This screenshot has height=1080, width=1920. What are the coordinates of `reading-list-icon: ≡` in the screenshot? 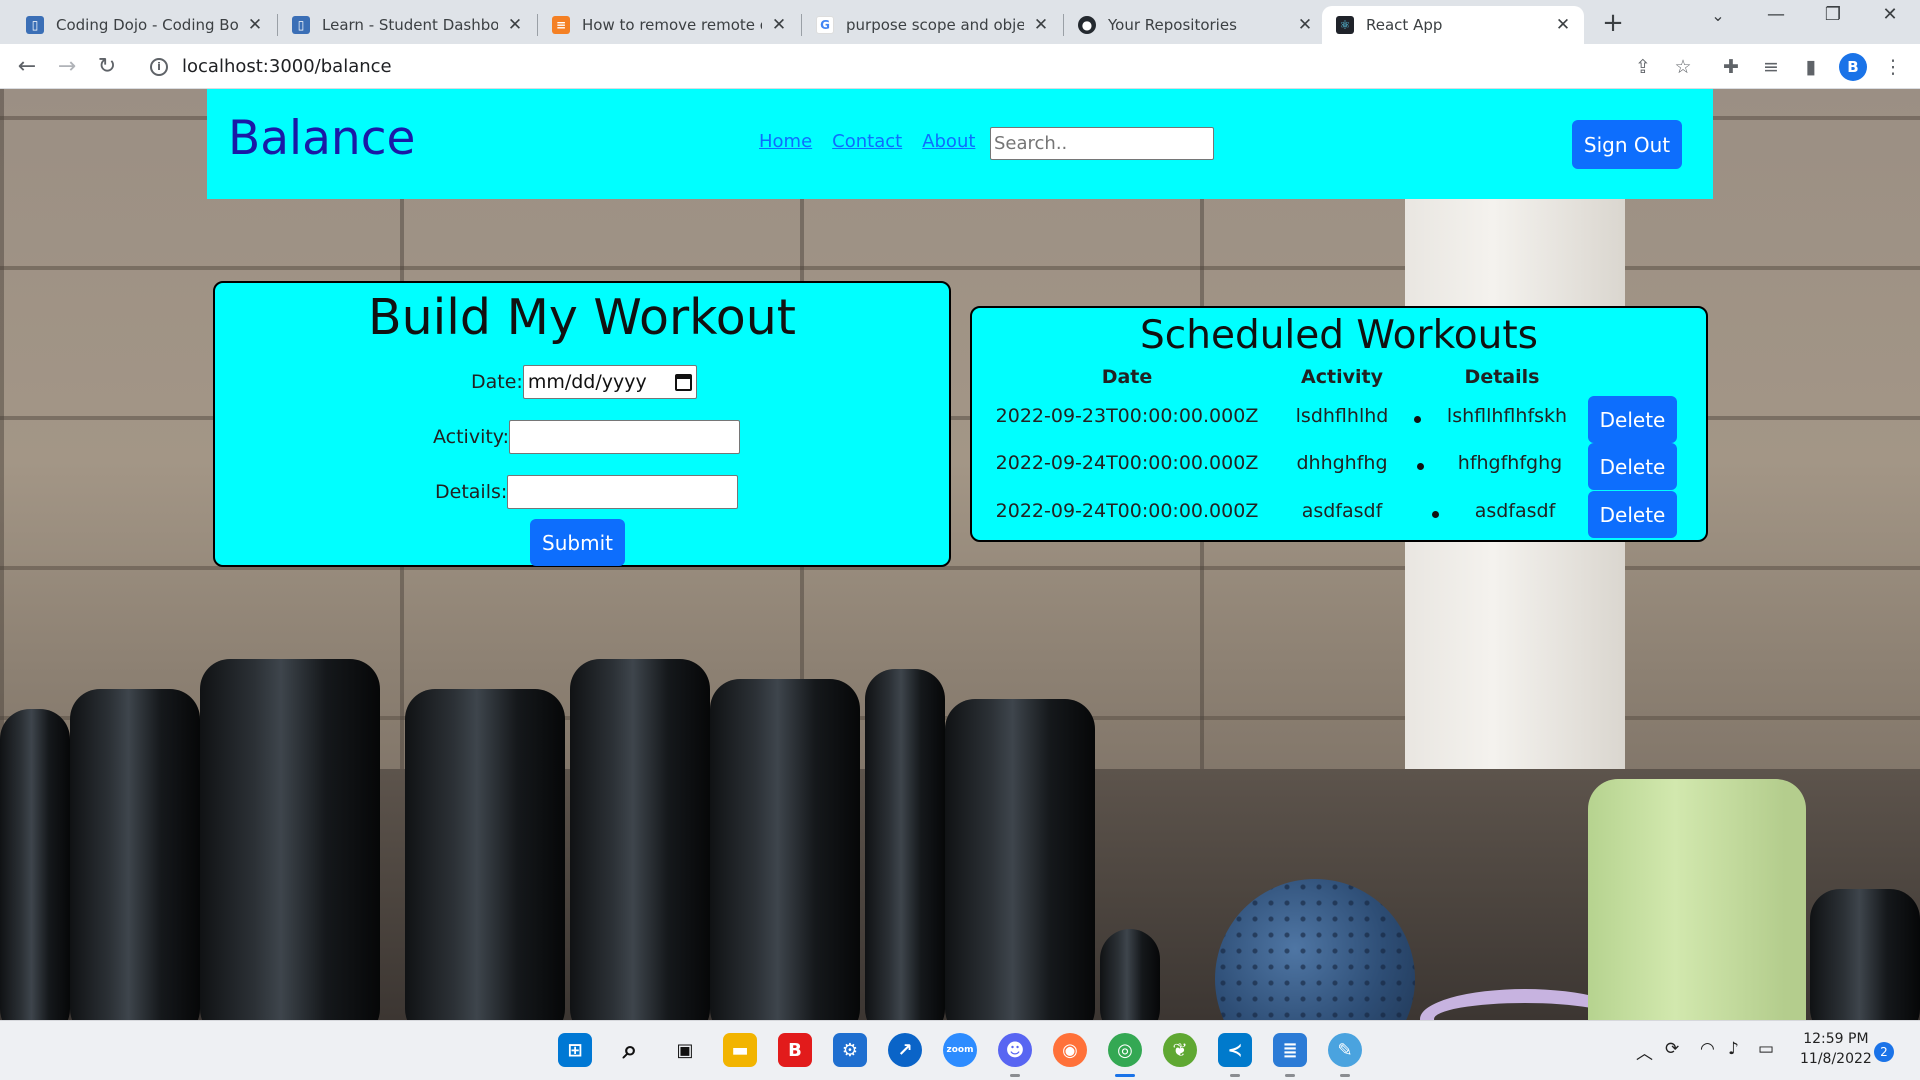 It's located at (1771, 67).